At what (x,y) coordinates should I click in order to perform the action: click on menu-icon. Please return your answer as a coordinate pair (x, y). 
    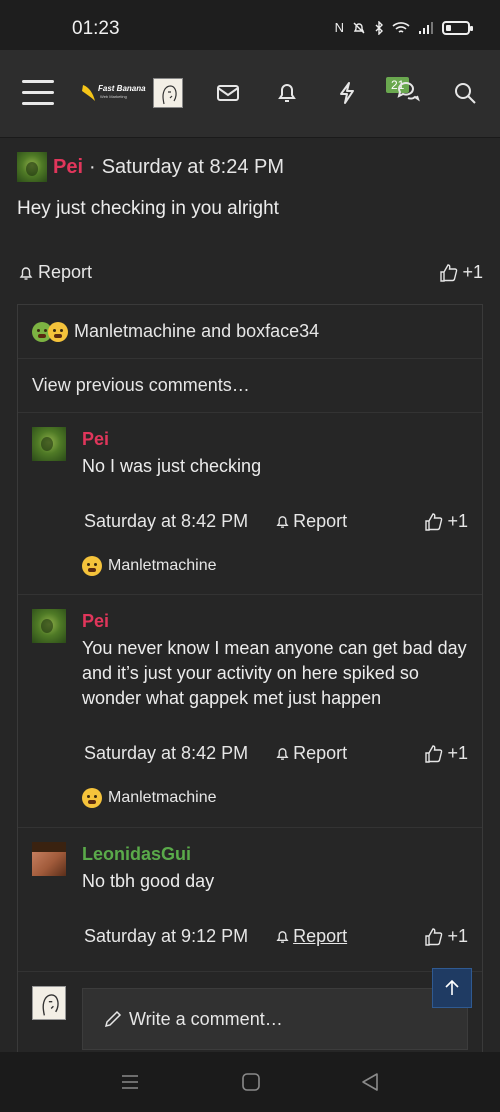
    Looking at the image, I should click on (38, 93).